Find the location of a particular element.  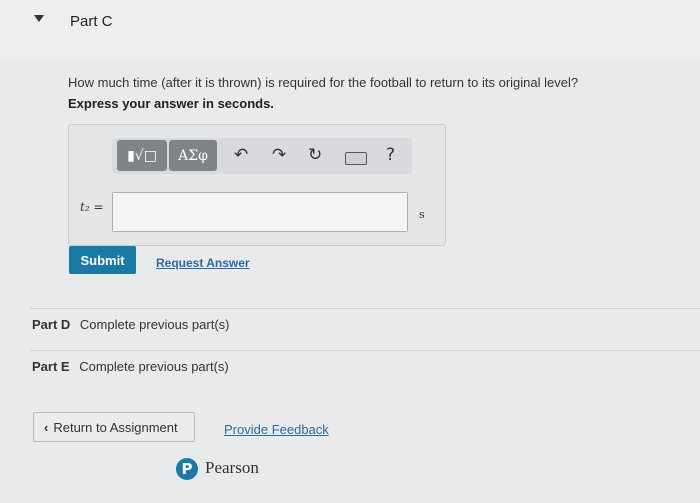

unit-label: s is located at coordinates (422, 214).